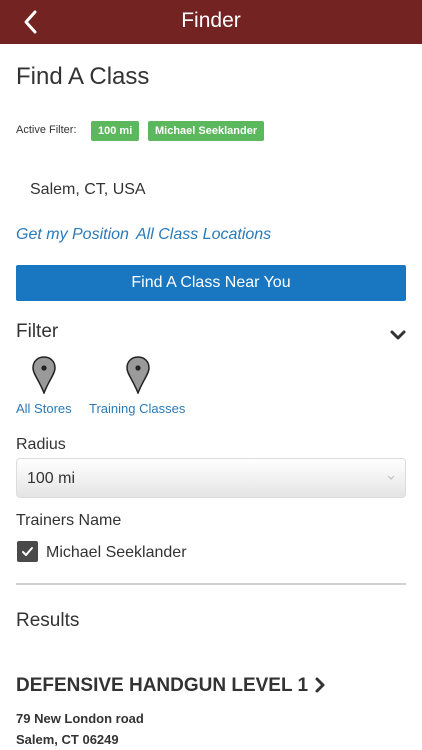  What do you see at coordinates (115, 131) in the screenshot?
I see `filter-badge-radius: 100 mi` at bounding box center [115, 131].